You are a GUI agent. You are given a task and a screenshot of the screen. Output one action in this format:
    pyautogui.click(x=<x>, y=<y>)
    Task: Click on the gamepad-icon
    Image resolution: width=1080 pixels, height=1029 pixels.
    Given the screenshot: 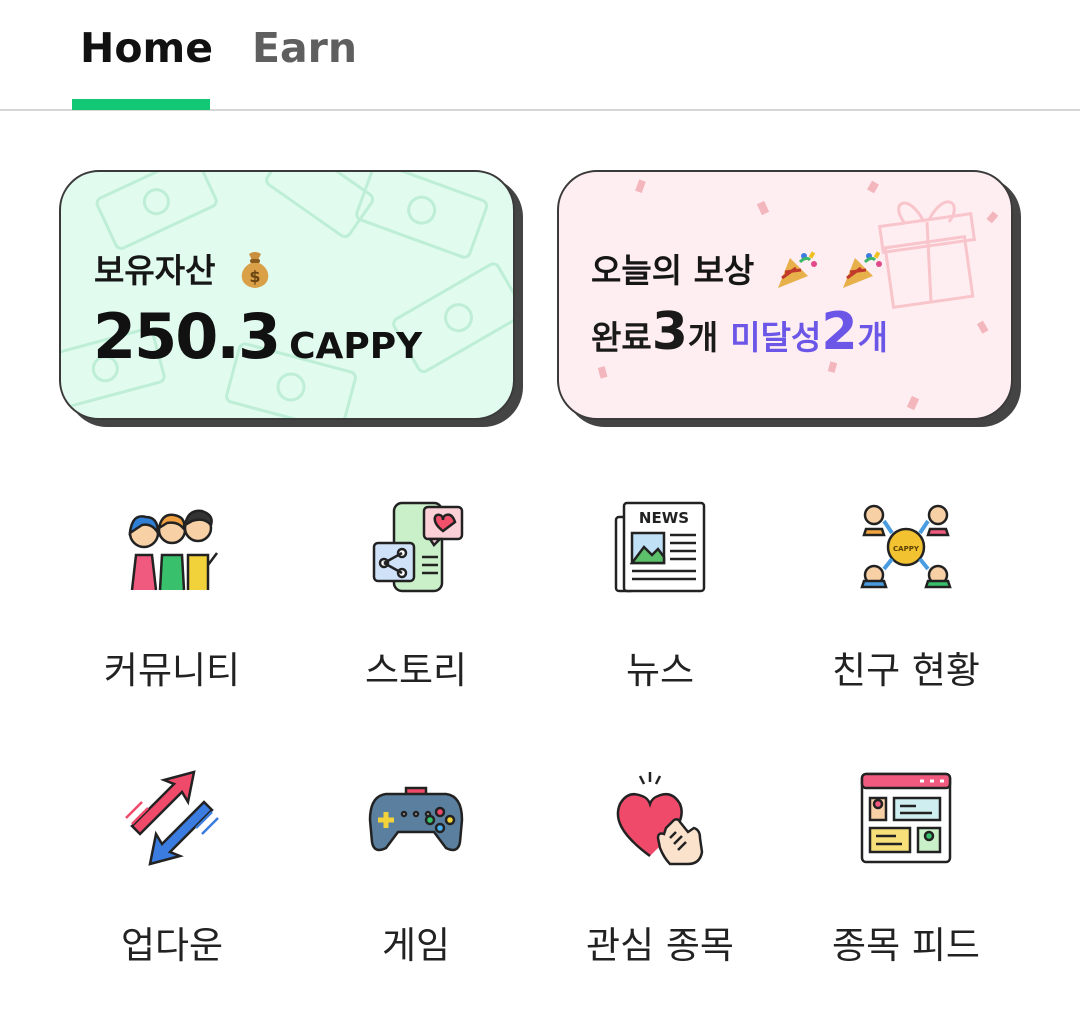 What is the action you would take?
    pyautogui.click(x=416, y=819)
    